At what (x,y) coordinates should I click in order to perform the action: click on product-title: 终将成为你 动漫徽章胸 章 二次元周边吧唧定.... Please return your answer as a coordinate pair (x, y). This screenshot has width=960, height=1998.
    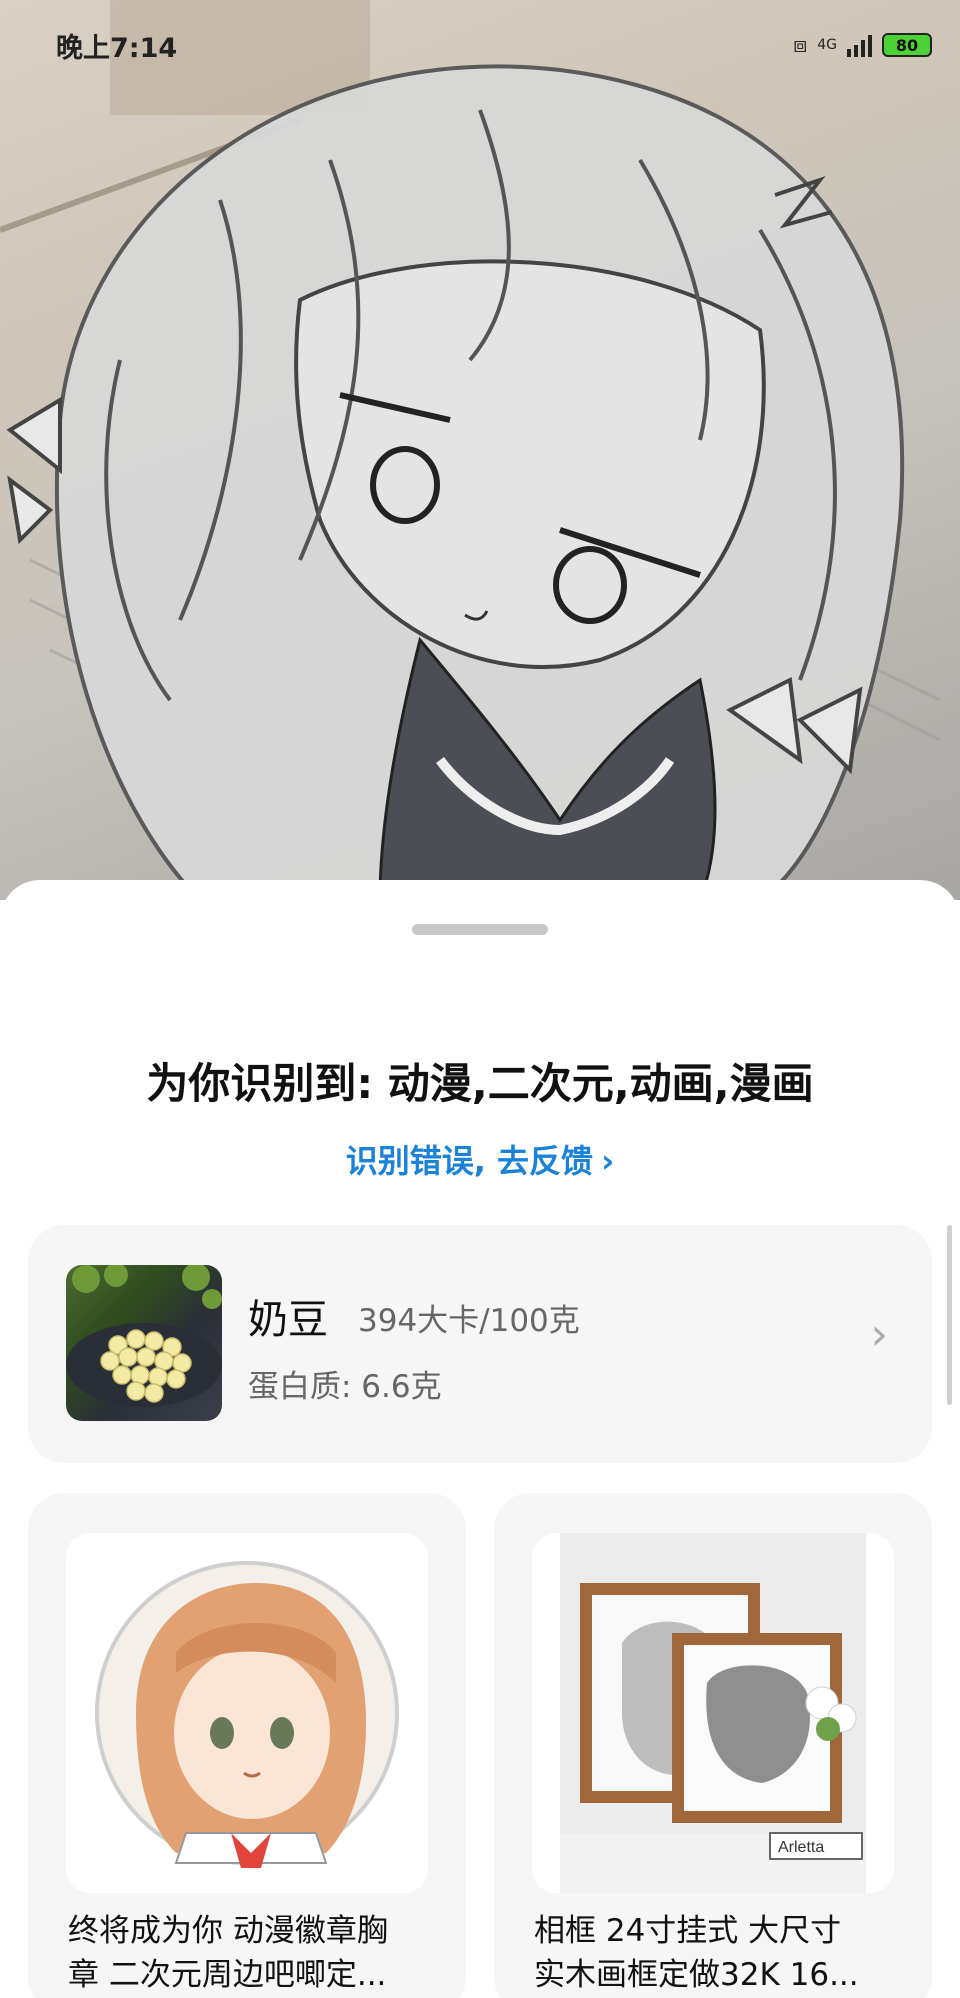
    Looking at the image, I should click on (253, 1953).